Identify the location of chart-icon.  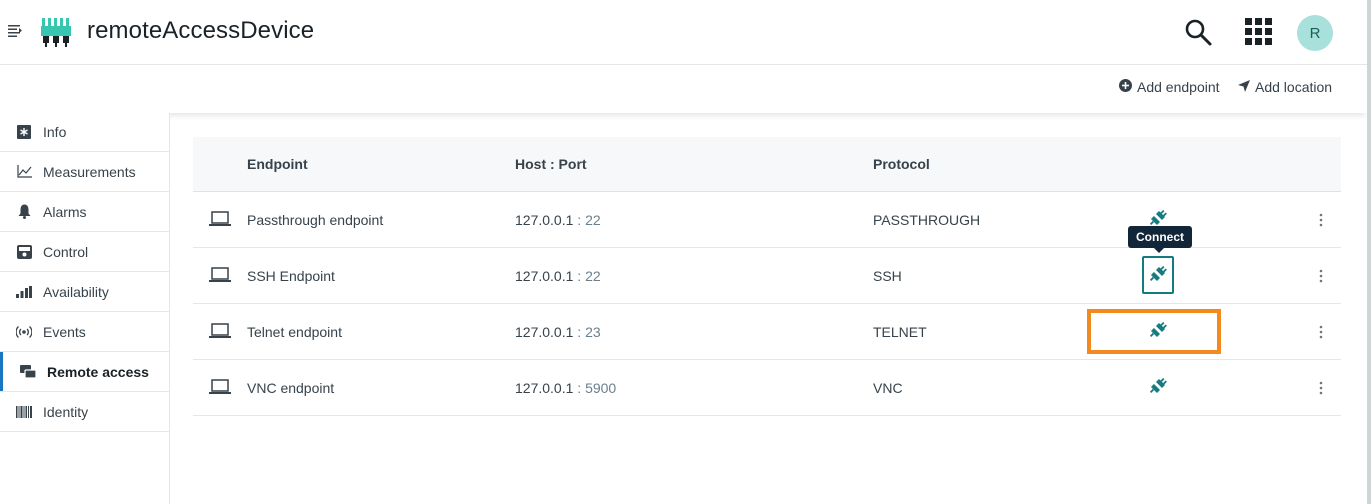
(24, 172).